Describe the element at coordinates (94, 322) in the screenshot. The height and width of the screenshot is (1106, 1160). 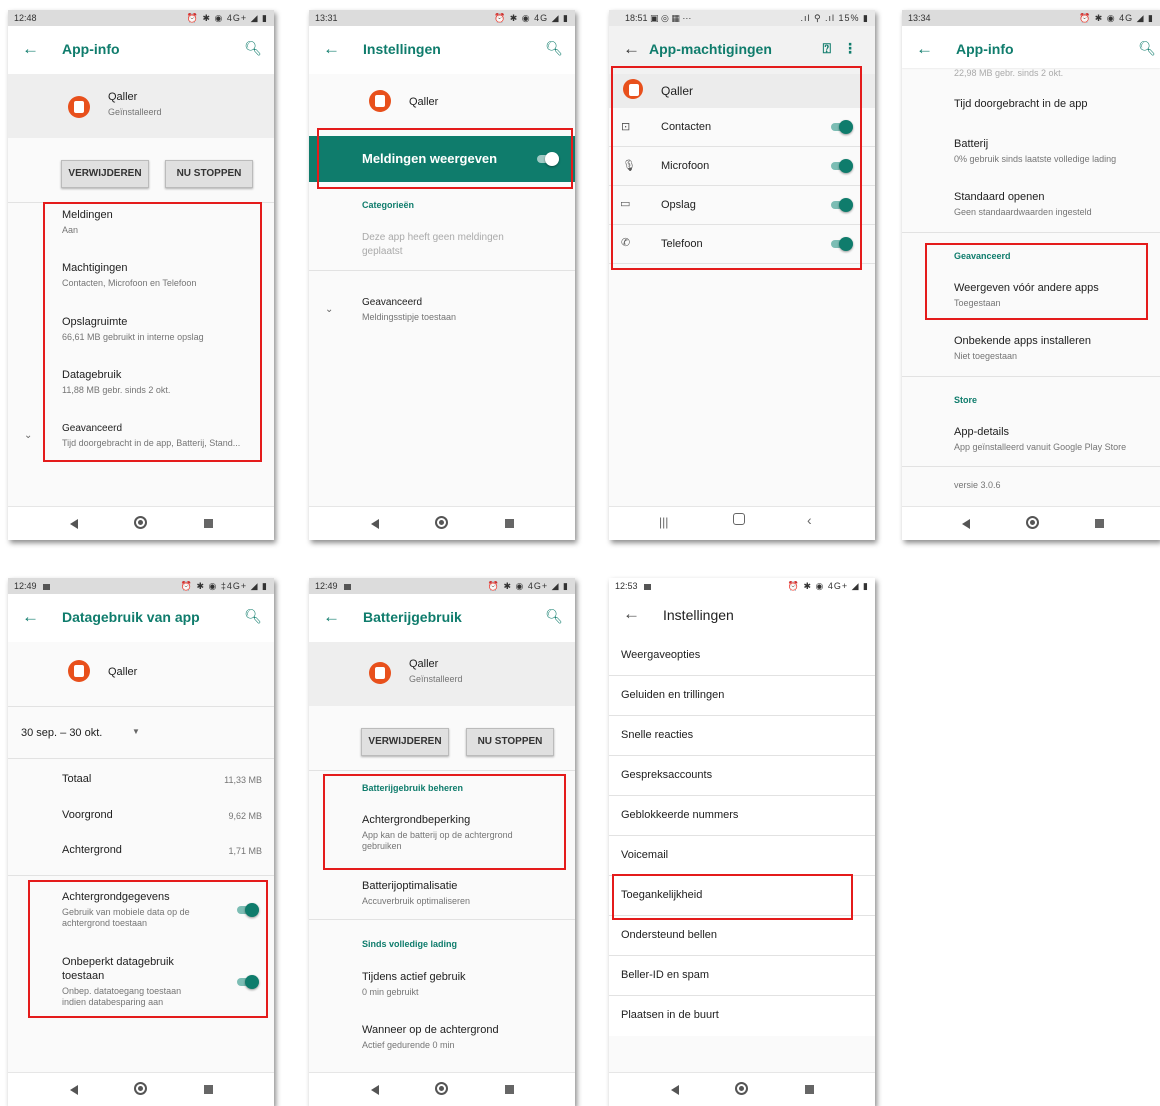
I see `item-storage: Opslagruimte` at that location.